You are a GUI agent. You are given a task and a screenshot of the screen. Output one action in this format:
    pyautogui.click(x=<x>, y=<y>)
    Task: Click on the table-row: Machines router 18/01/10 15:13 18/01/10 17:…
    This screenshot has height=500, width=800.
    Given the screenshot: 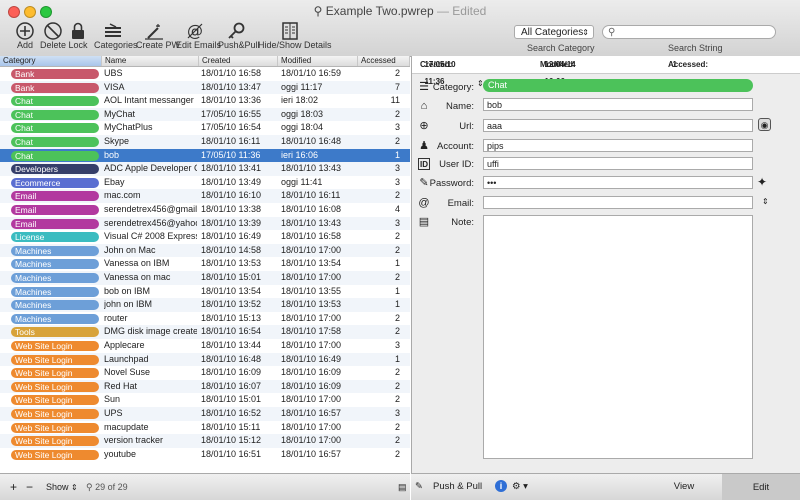 What is the action you would take?
    pyautogui.click(x=205, y=319)
    